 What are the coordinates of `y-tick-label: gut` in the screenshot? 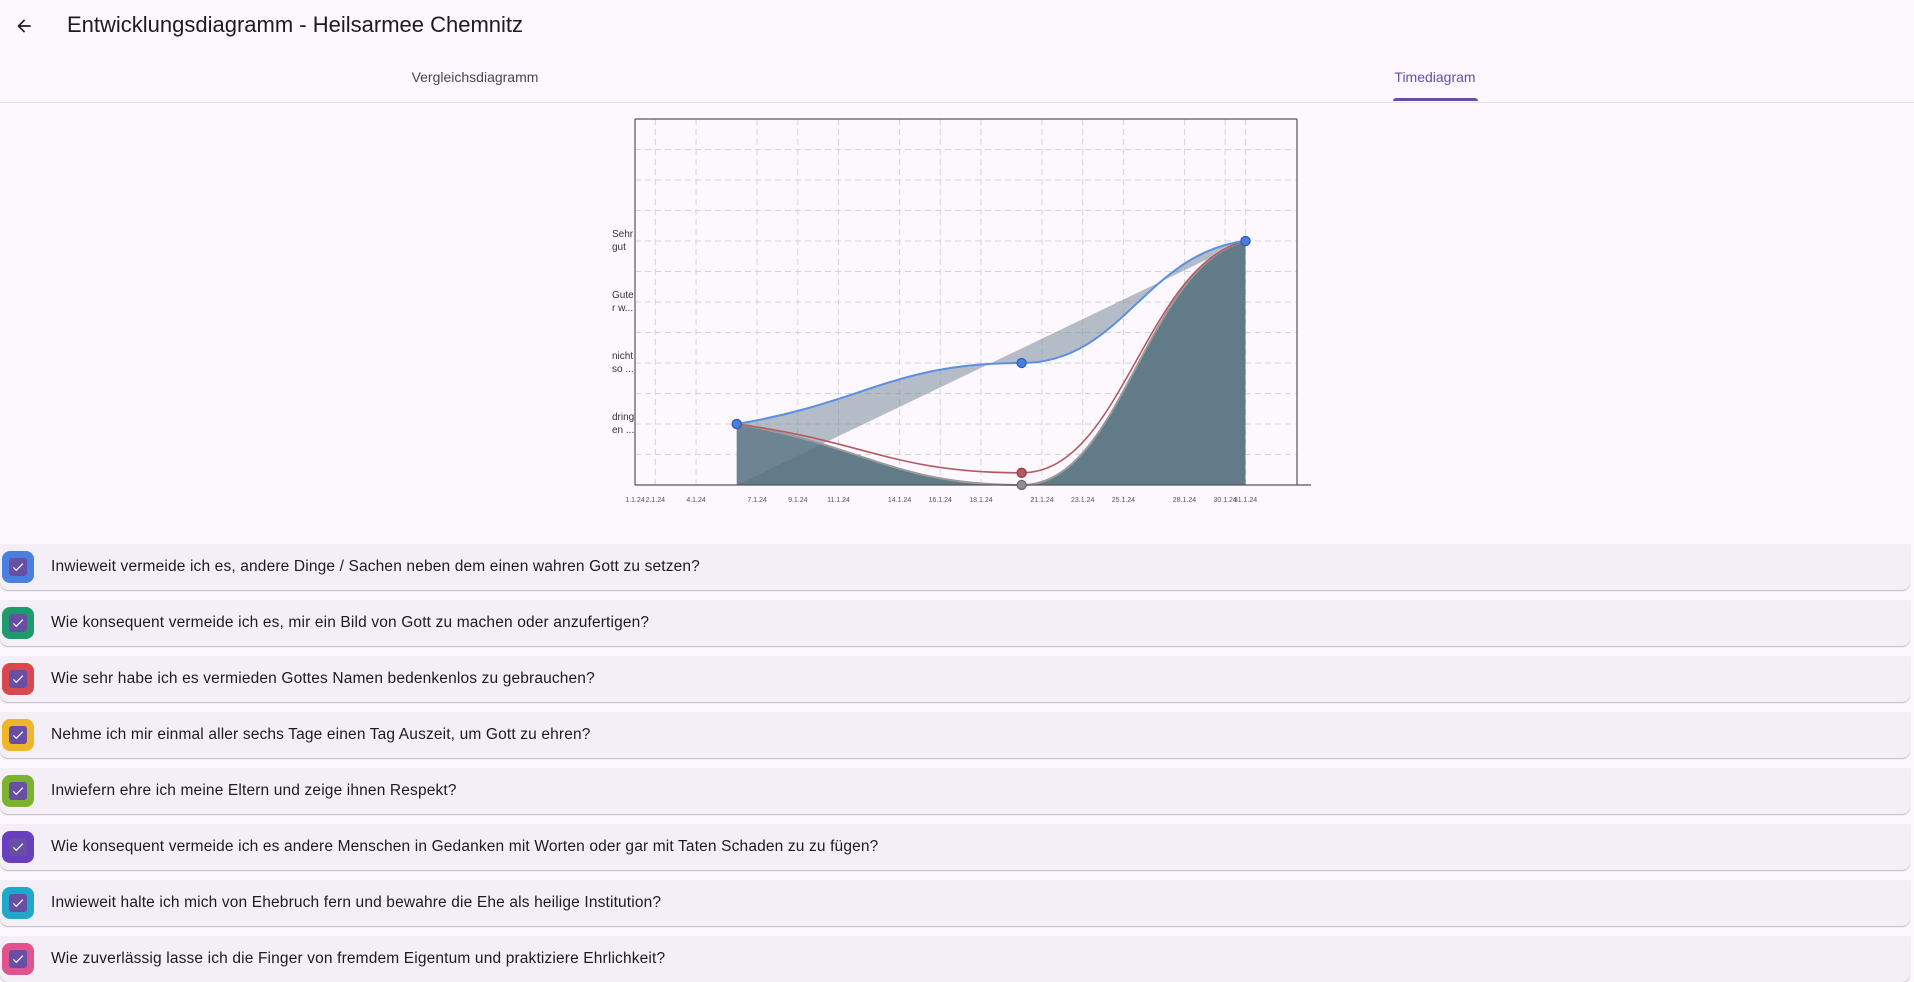 It's located at (619, 247).